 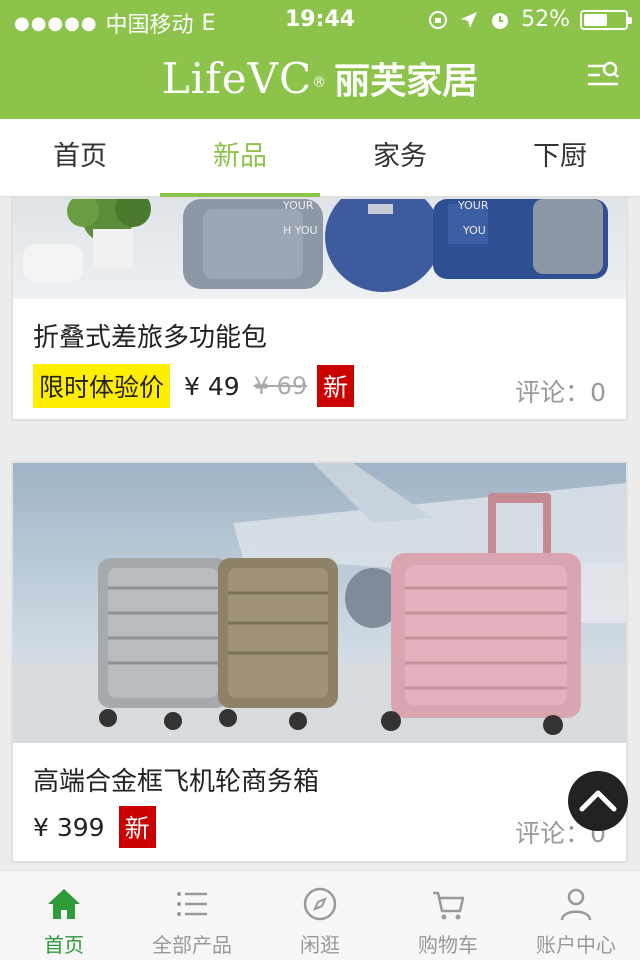 I want to click on nav-account: 账户中心, so click(x=576, y=915).